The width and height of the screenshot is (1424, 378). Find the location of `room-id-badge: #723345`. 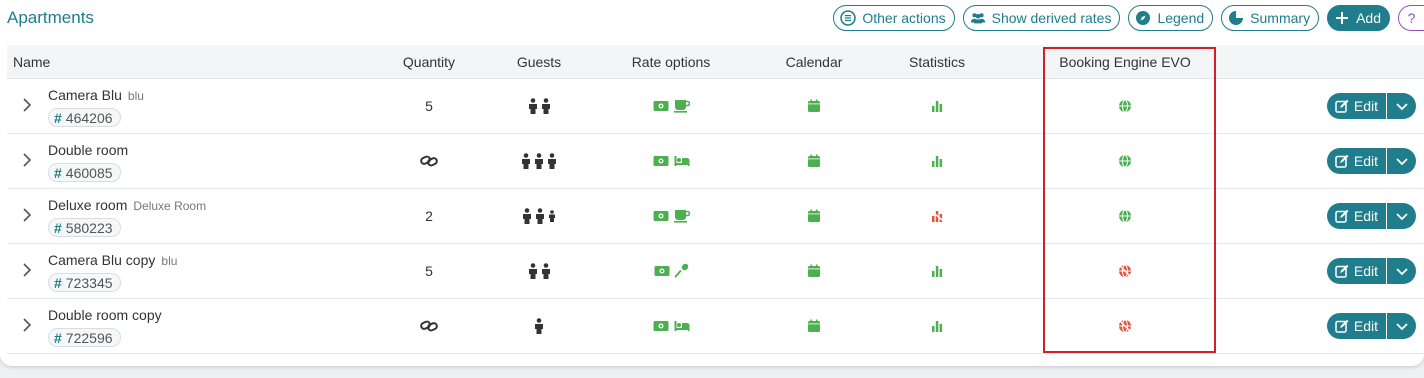

room-id-badge: #723345 is located at coordinates (84, 282).